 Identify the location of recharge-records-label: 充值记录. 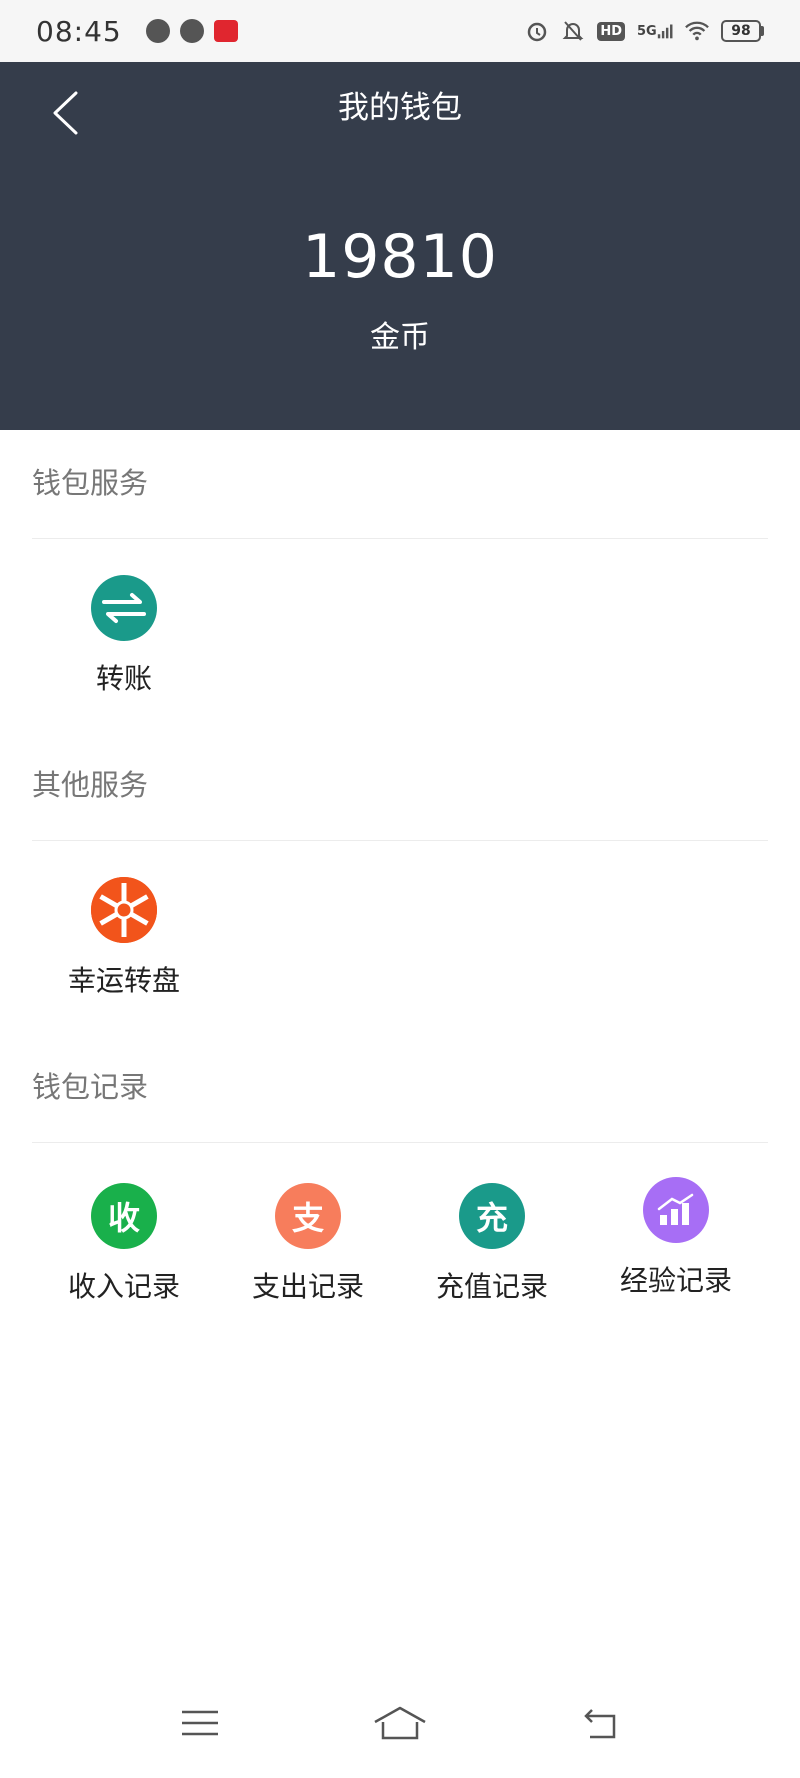
(491, 1286).